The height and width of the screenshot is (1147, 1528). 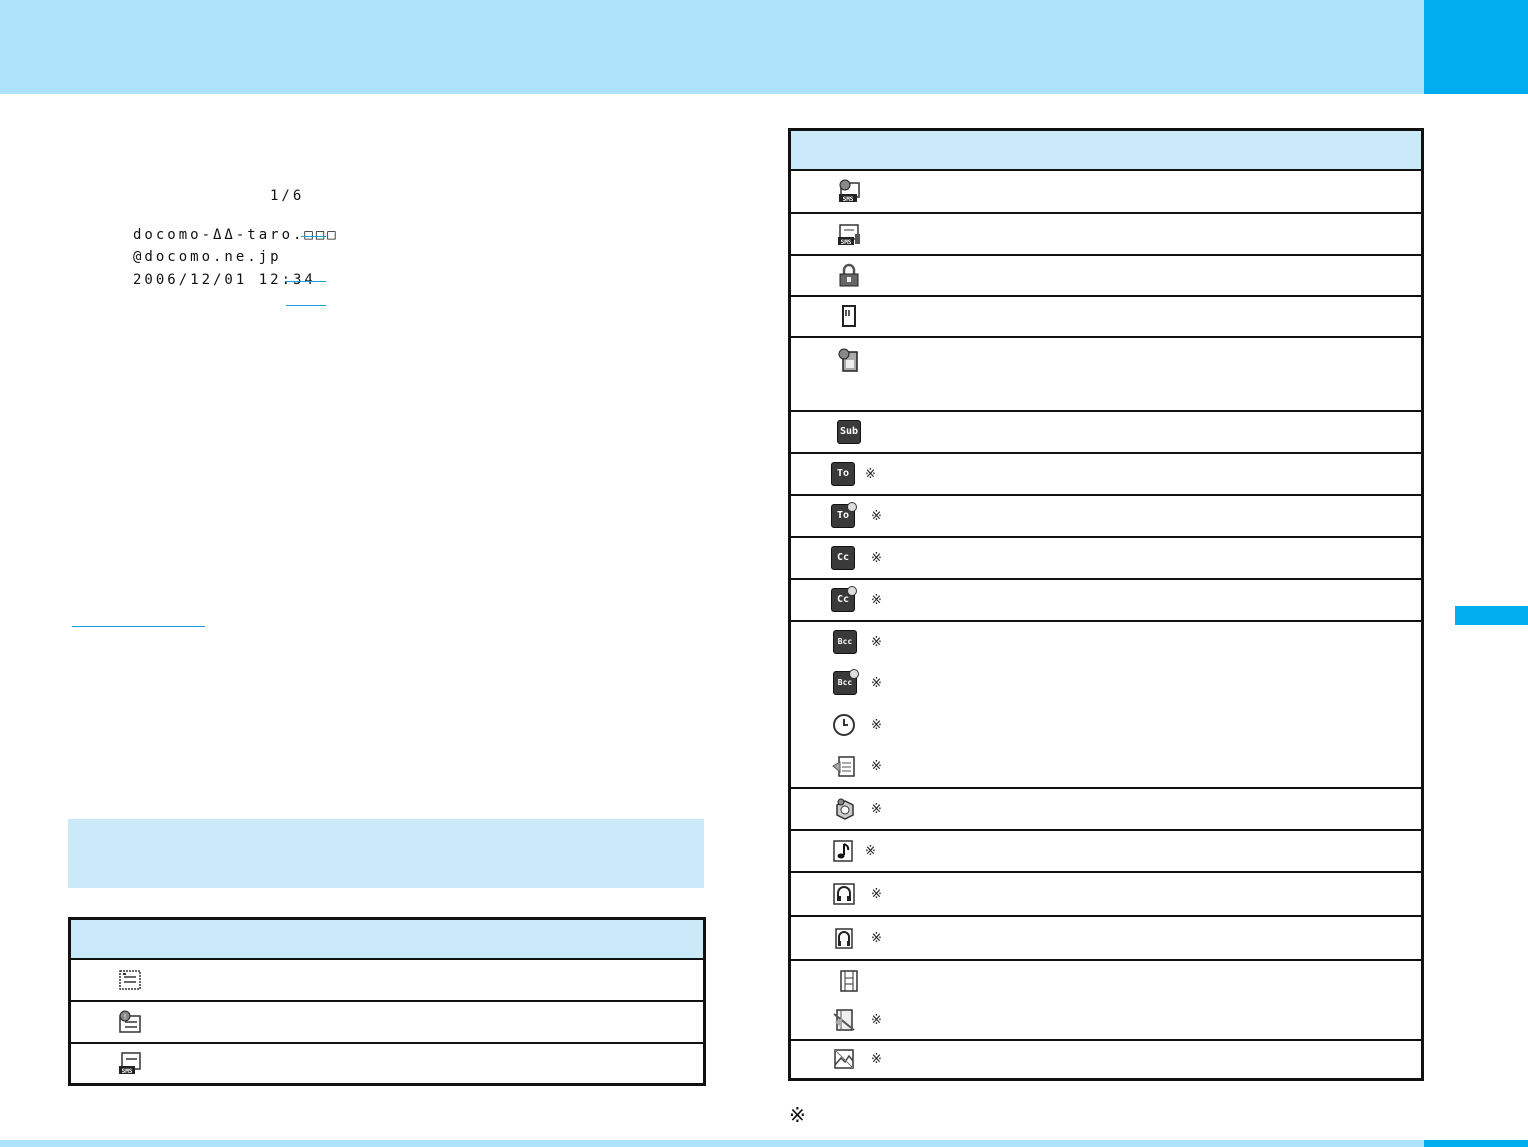 I want to click on sms-read-attached-icon: SMS, so click(x=849, y=234).